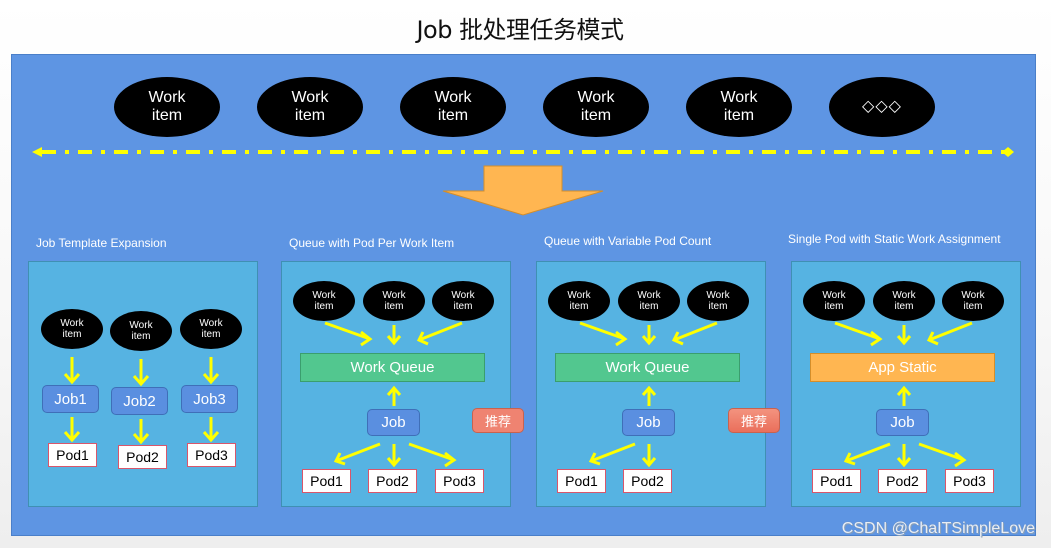  I want to click on watermark: CSDN @ChaITSimpleLove, so click(938, 528).